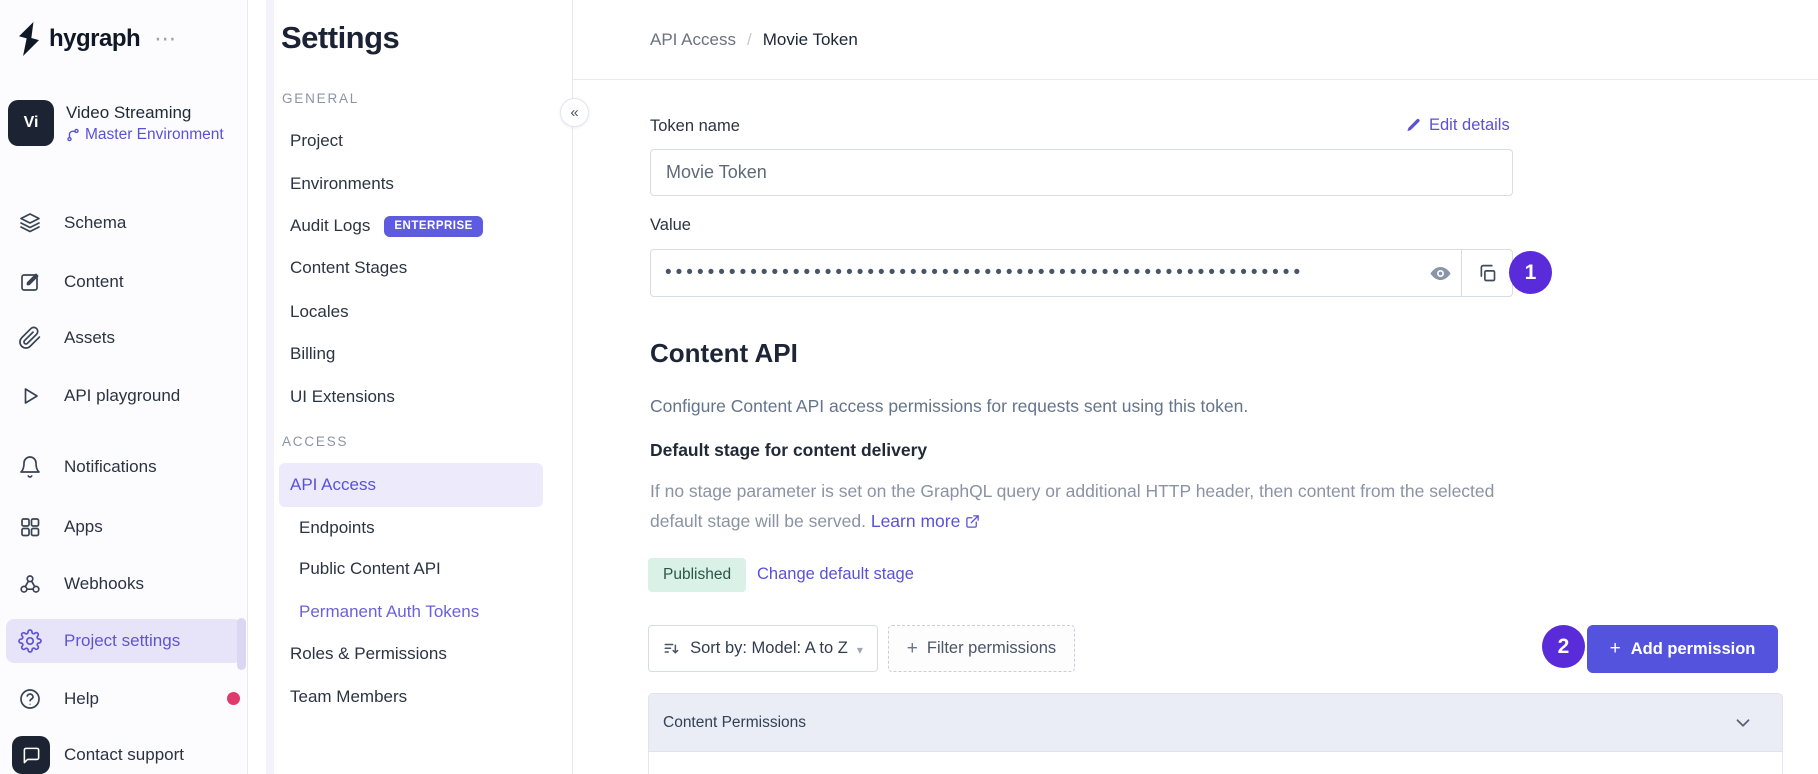 Image resolution: width=1818 pixels, height=774 pixels. Describe the element at coordinates (330, 225) in the screenshot. I see `settings-item-label: Audit Logs` at that location.